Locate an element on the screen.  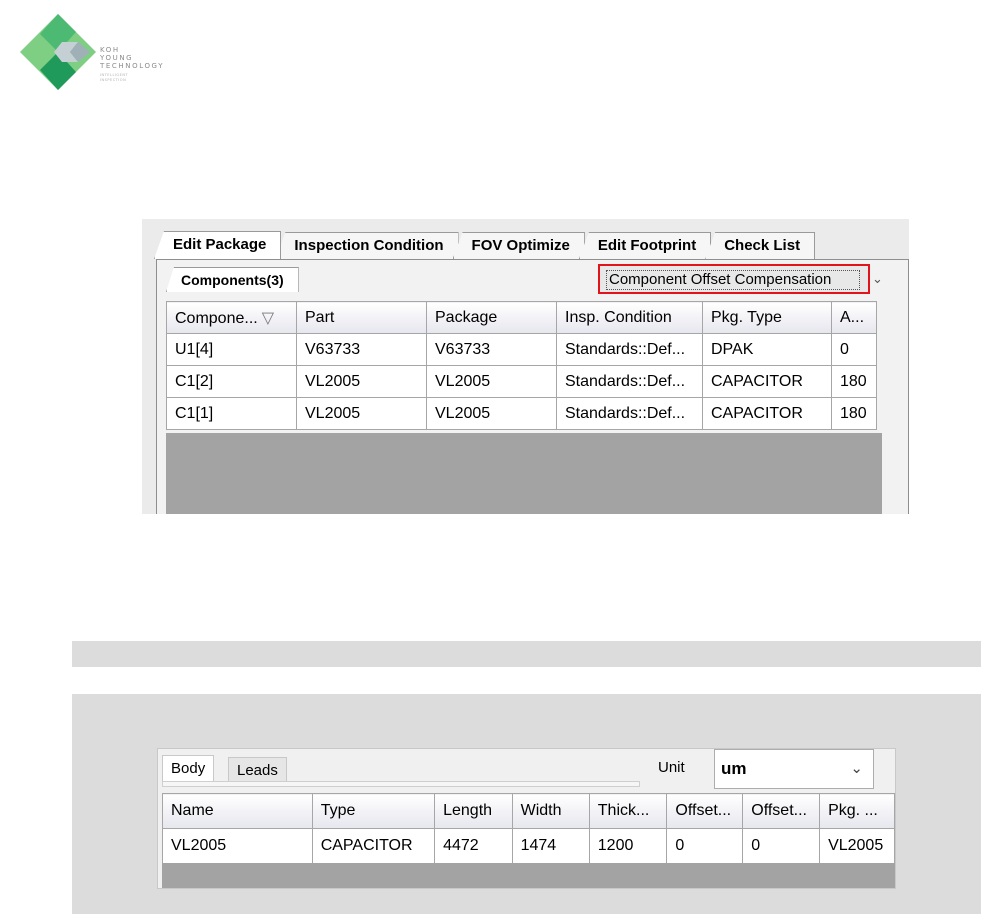
tab-check-list: Check List is located at coordinates (760, 245).